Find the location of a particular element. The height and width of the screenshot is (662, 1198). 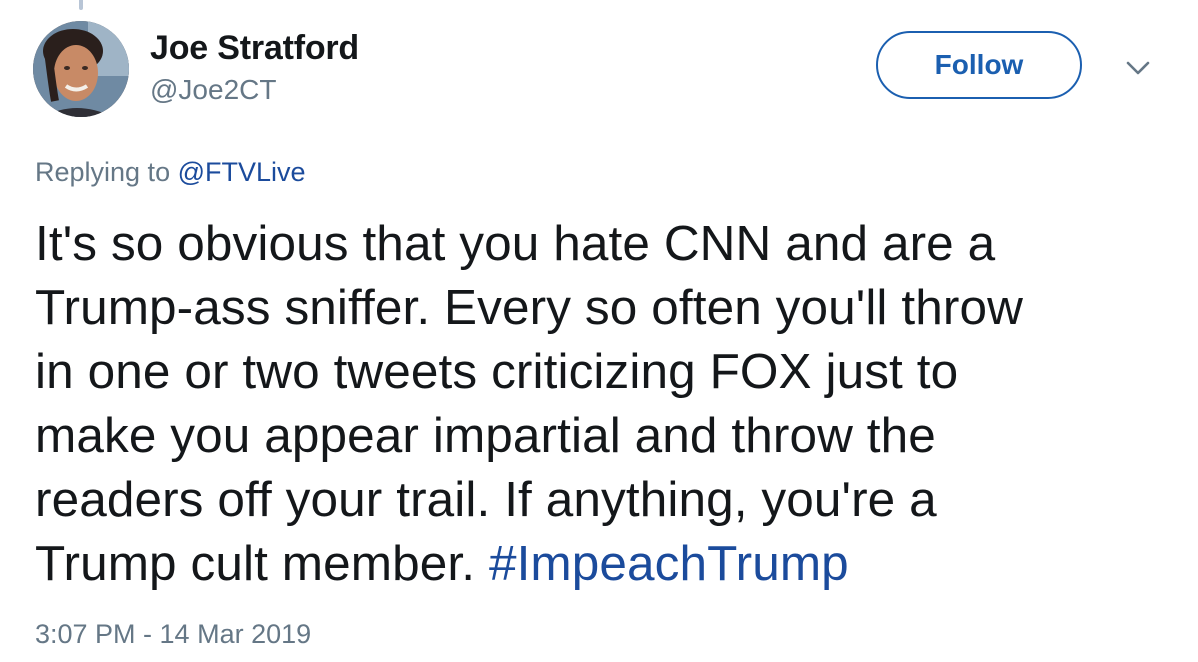

tweet-line: make you appear impartial and throw the is located at coordinates (485, 435).